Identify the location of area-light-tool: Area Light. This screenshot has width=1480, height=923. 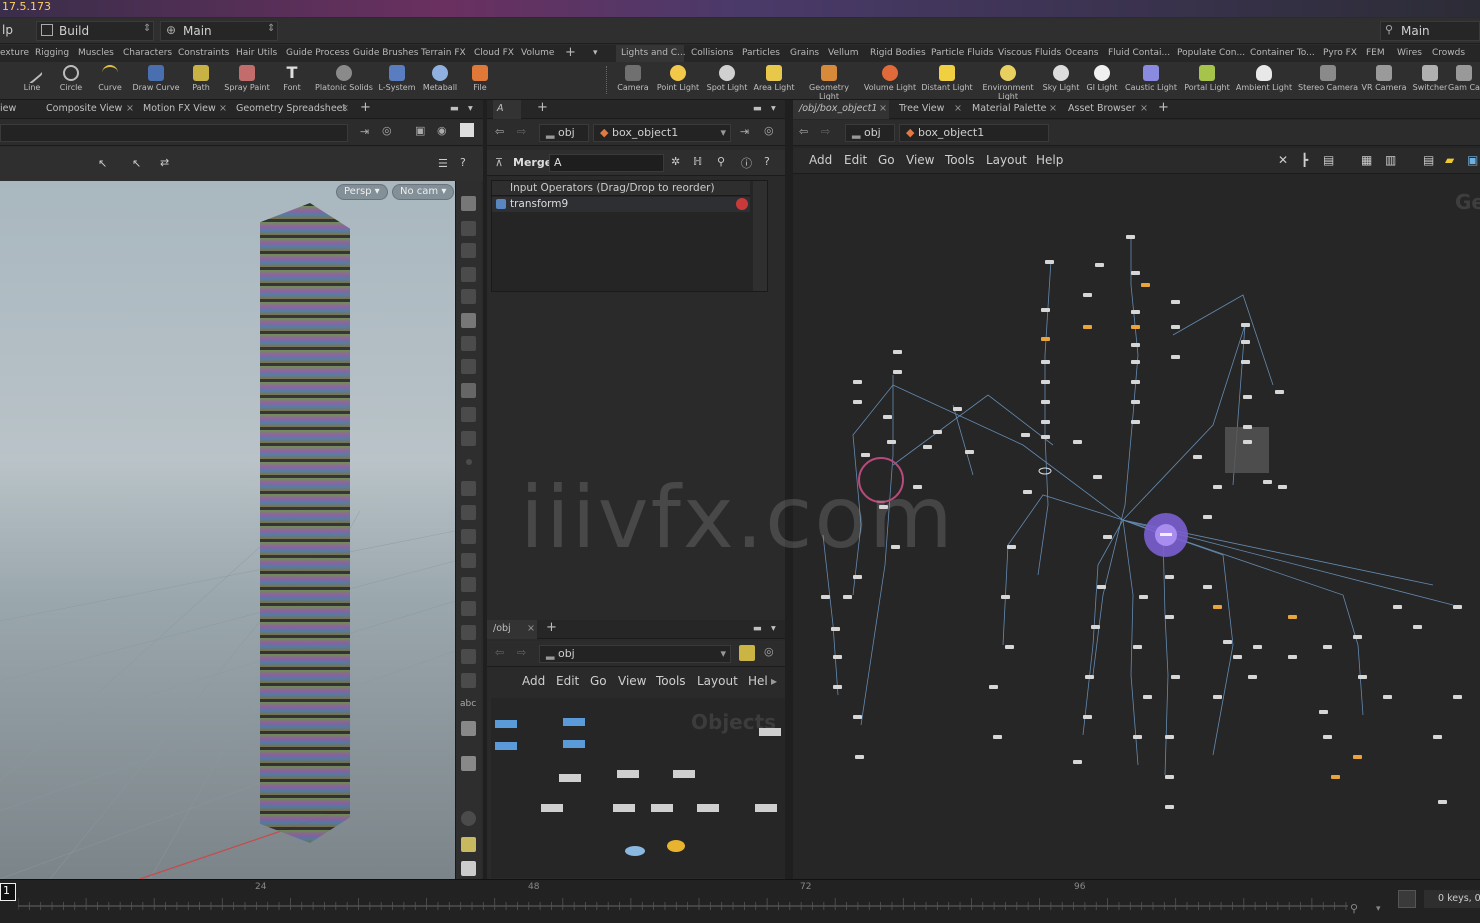
(774, 80).